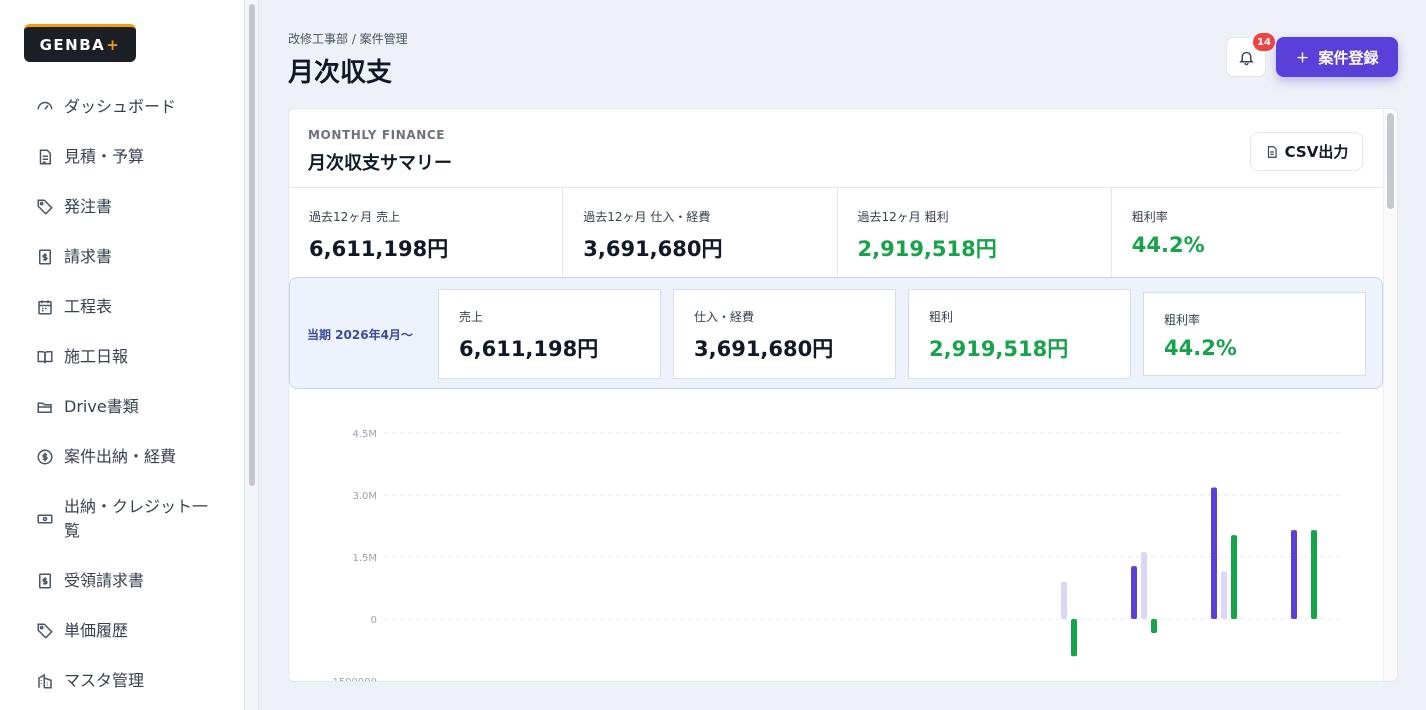 The width and height of the screenshot is (1426, 710). What do you see at coordinates (999, 349) in the screenshot?
I see `period-stat-value: 2,919,518円` at bounding box center [999, 349].